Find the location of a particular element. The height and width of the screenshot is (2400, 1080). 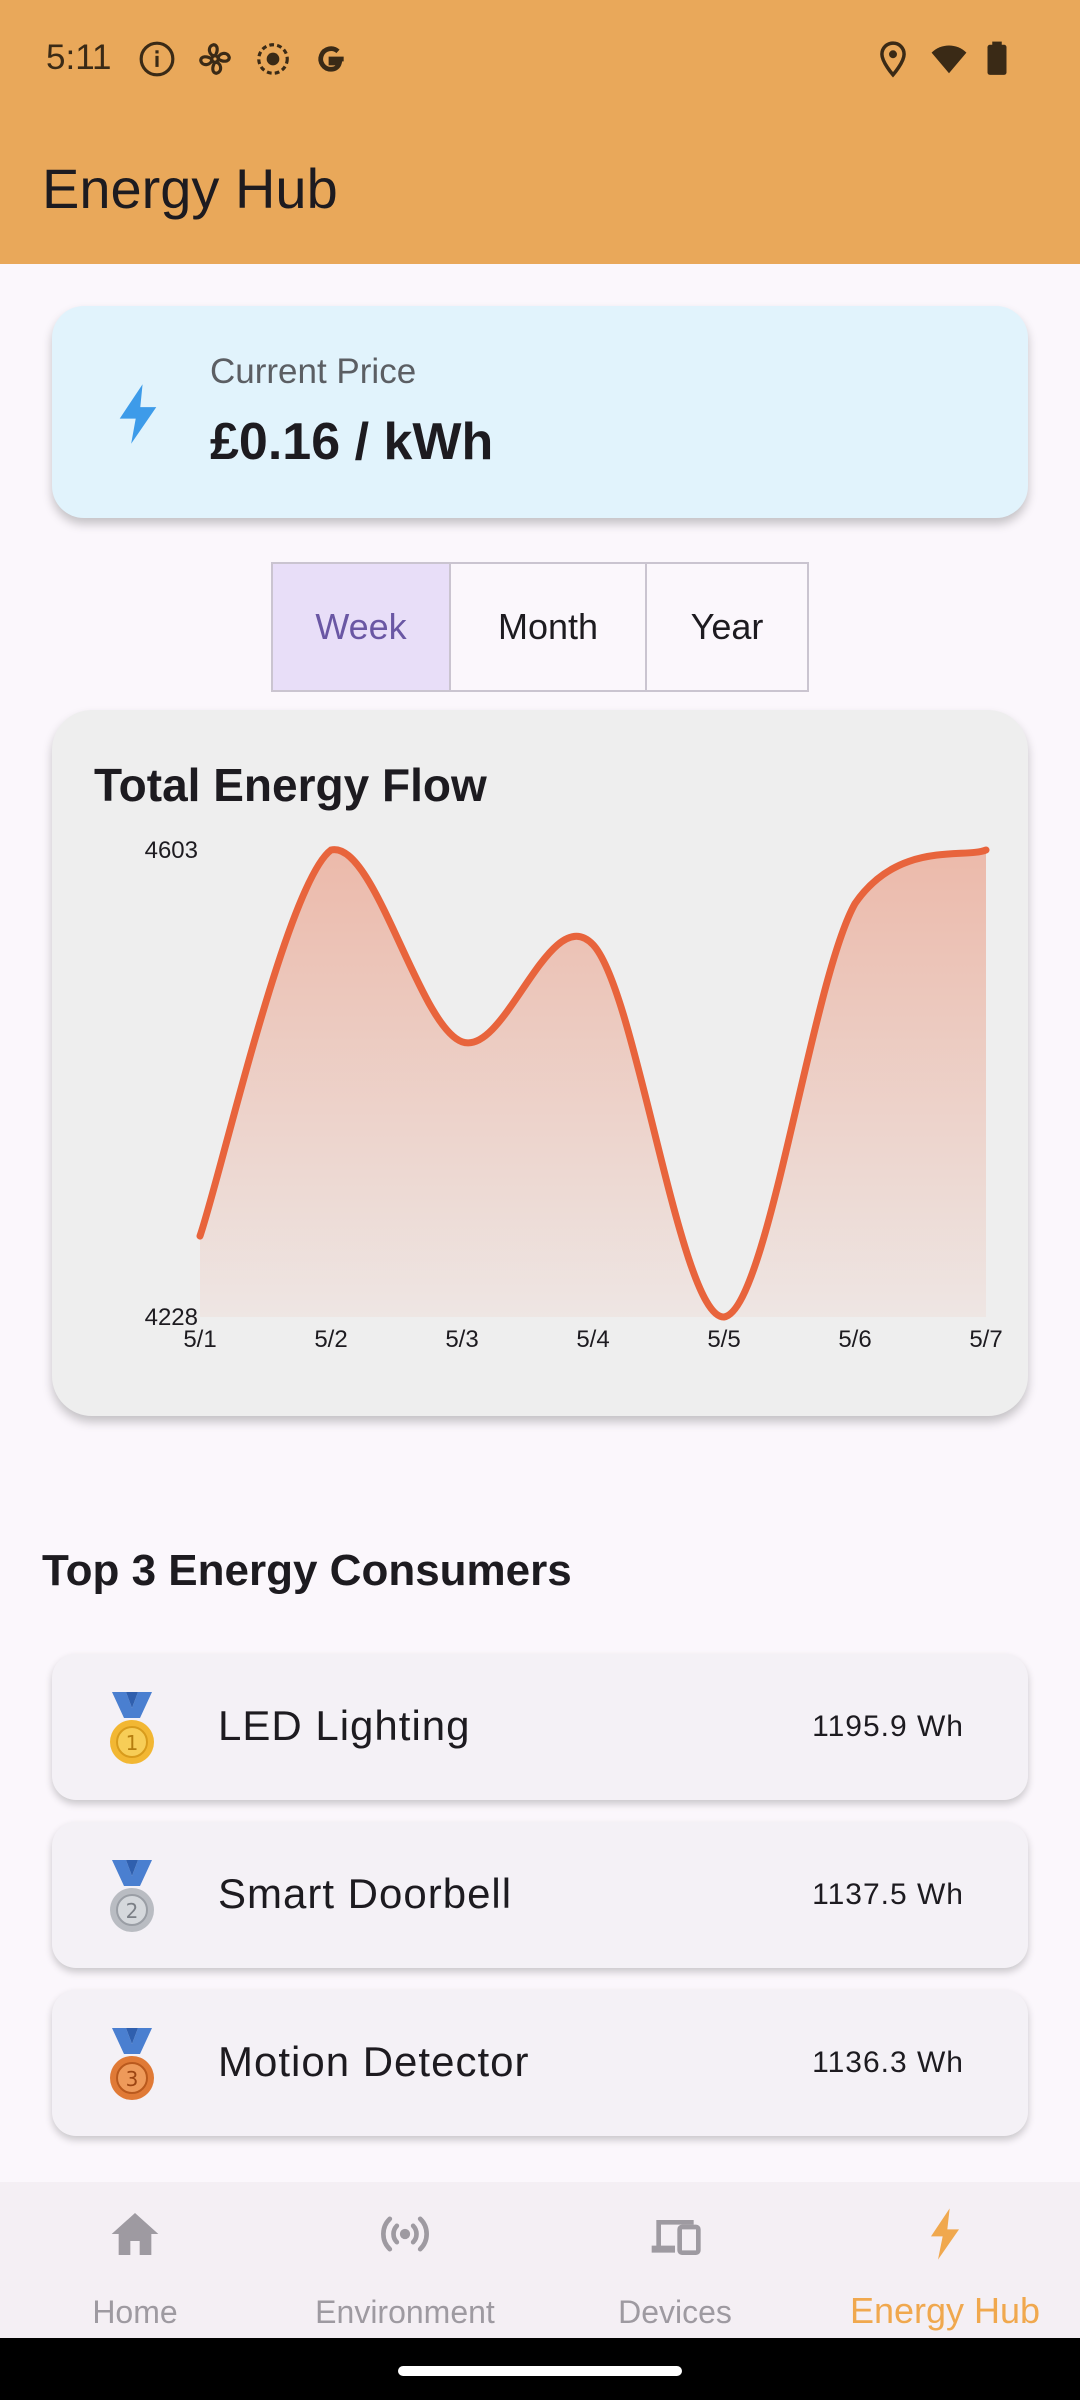

period-option-month: Month is located at coordinates (549, 627).